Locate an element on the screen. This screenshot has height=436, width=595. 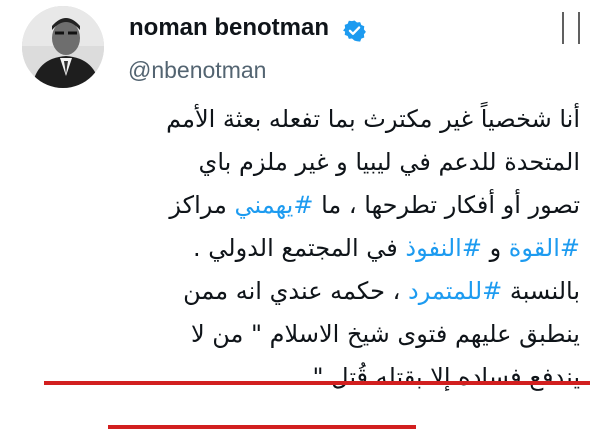
tweet-text-segment: و is located at coordinates (495, 248).